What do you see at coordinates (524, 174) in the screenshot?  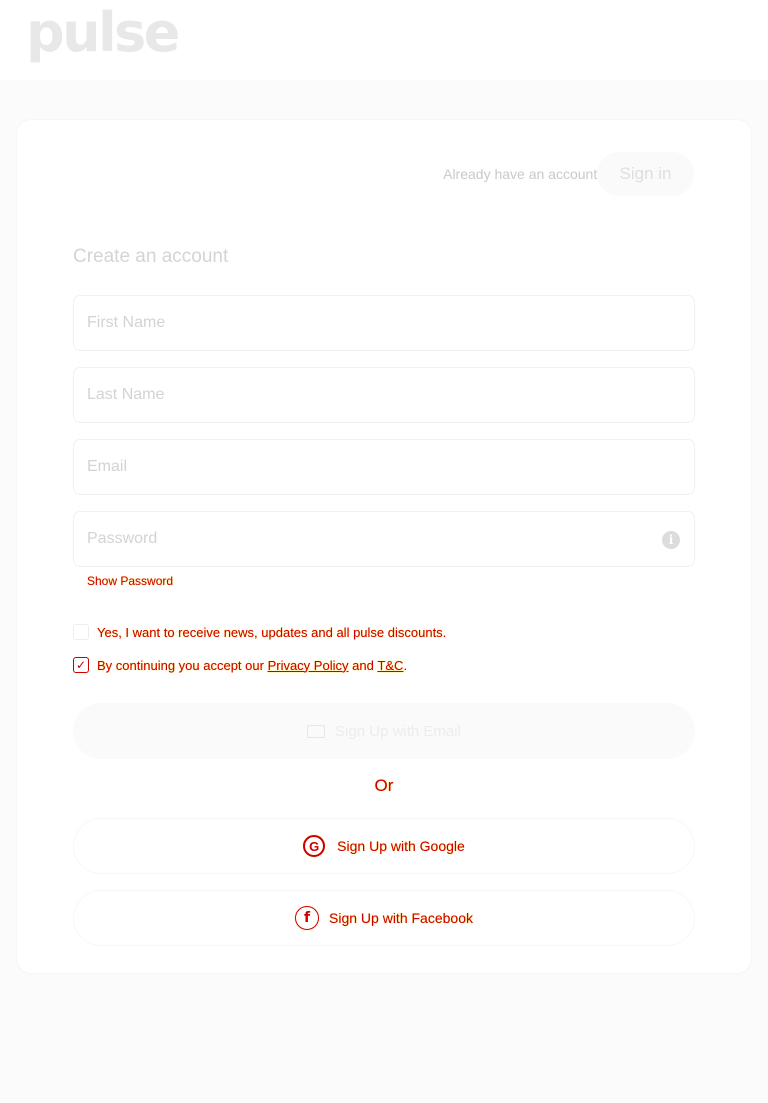 I see `have-account-text: Already have an account?` at bounding box center [524, 174].